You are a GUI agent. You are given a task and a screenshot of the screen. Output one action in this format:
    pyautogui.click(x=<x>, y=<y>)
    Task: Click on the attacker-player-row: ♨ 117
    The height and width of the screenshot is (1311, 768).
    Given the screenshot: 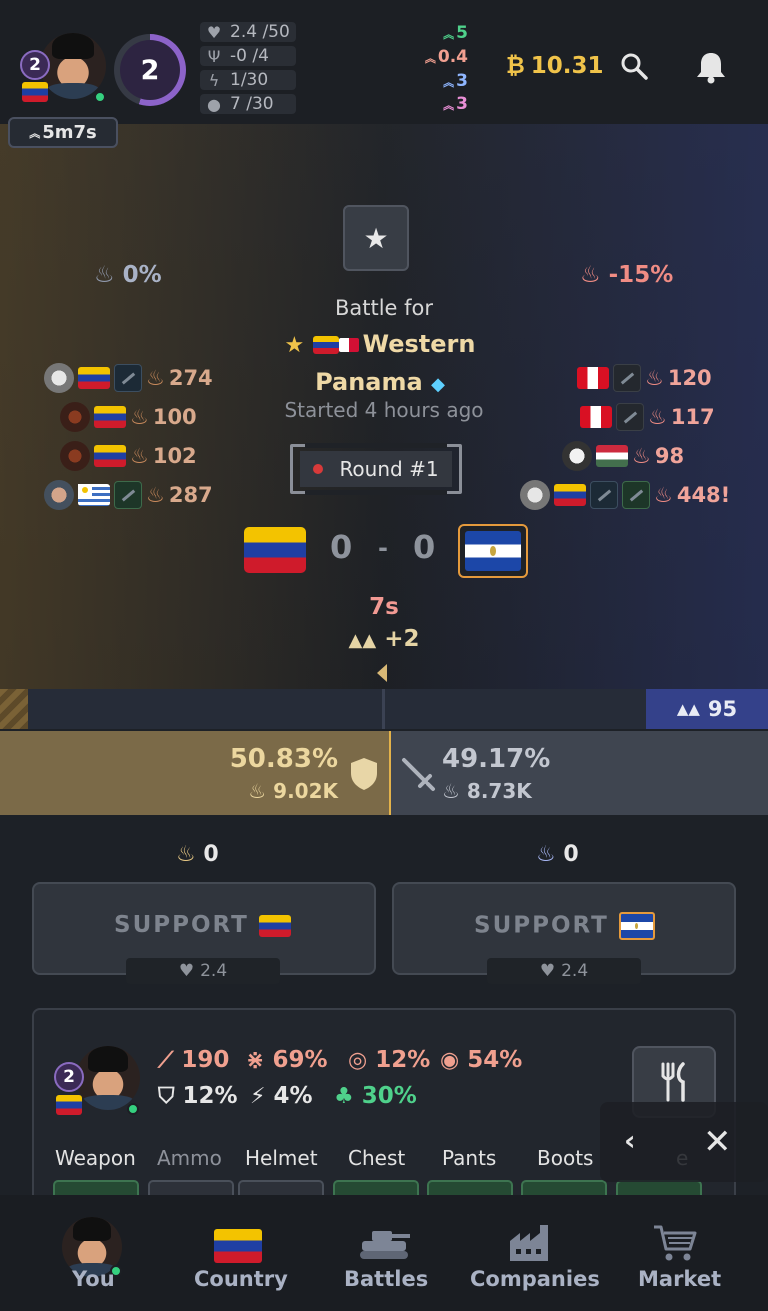 What is the action you would take?
    pyautogui.click(x=647, y=417)
    